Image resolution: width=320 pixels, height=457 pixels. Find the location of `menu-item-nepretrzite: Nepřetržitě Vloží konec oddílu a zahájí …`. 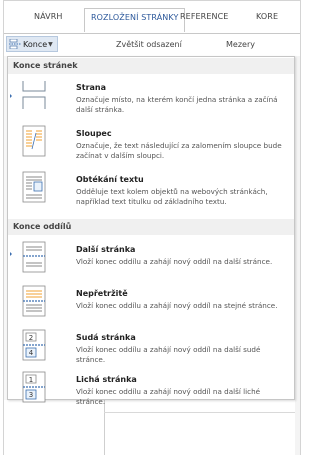

menu-item-nepretrzite: Nepřetržitě Vloží konec oddílu a zahájí … is located at coordinates (151, 305).